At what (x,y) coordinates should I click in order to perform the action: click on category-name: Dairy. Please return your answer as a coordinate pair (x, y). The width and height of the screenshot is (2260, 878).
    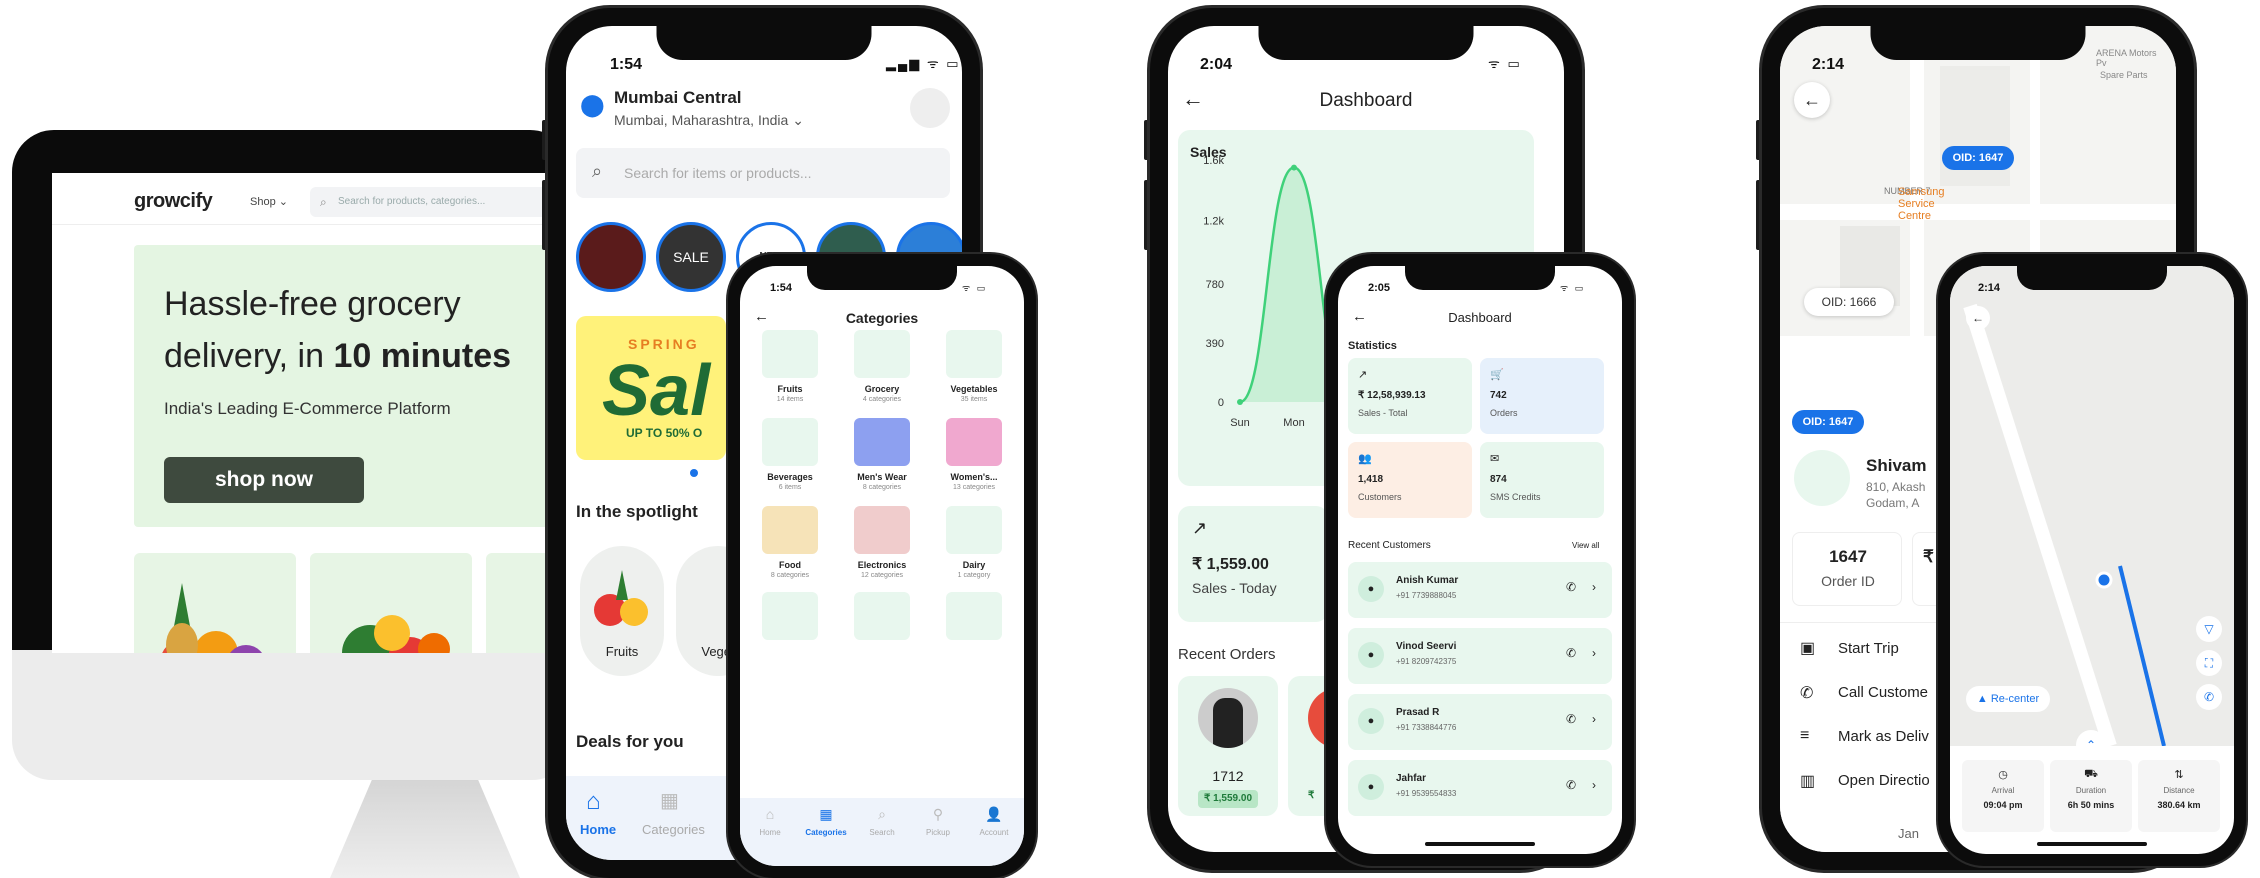
    Looking at the image, I should click on (974, 565).